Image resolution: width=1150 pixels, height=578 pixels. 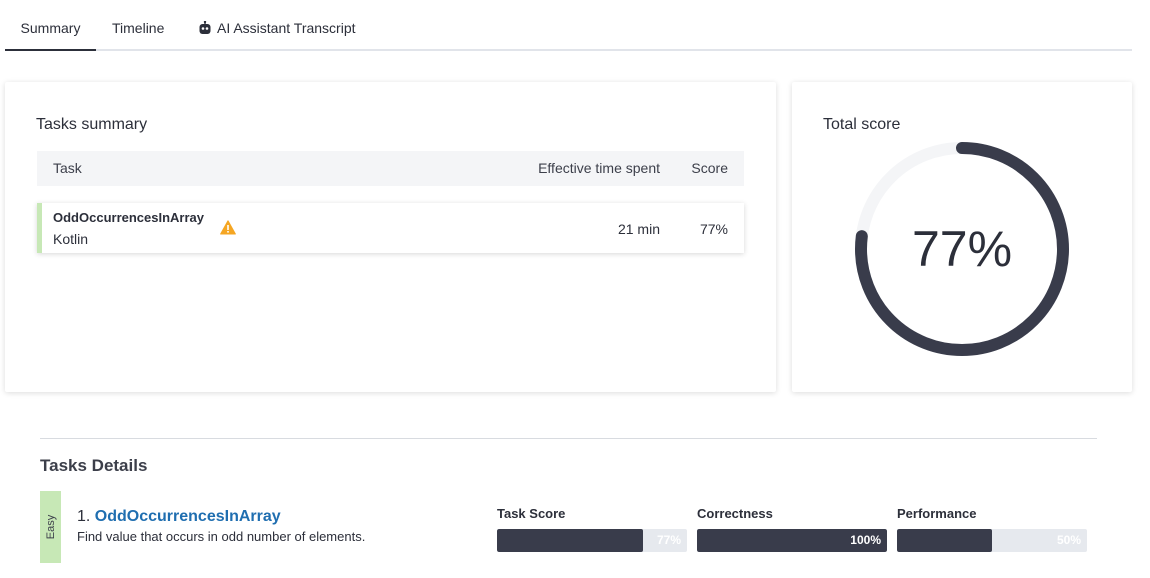 I want to click on column-header-task: Task, so click(x=67, y=168).